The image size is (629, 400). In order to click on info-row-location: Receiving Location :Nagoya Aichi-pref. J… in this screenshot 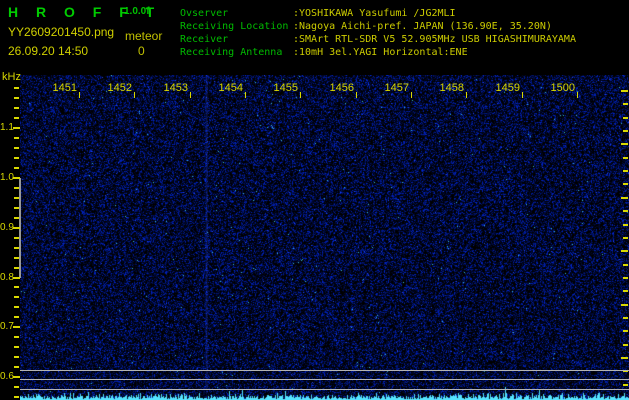, I will do `click(378, 26)`.